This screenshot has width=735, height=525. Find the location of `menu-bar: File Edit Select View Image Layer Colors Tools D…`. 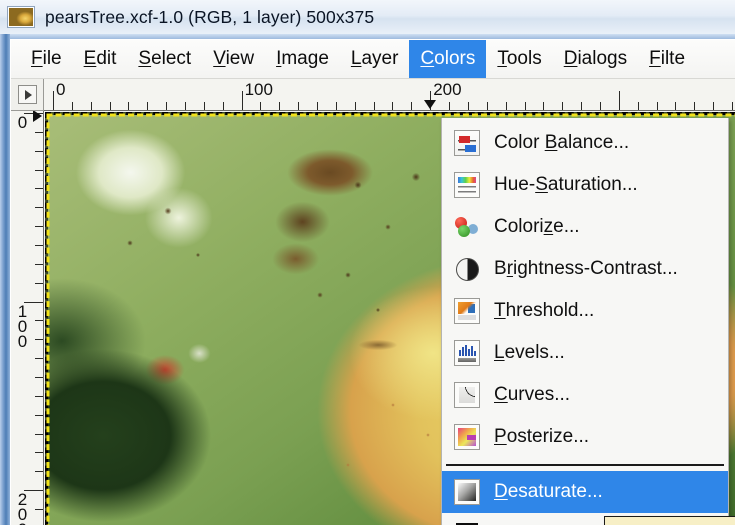

menu-bar: File Edit Select View Image Layer Colors Tools D… is located at coordinates (373, 59).